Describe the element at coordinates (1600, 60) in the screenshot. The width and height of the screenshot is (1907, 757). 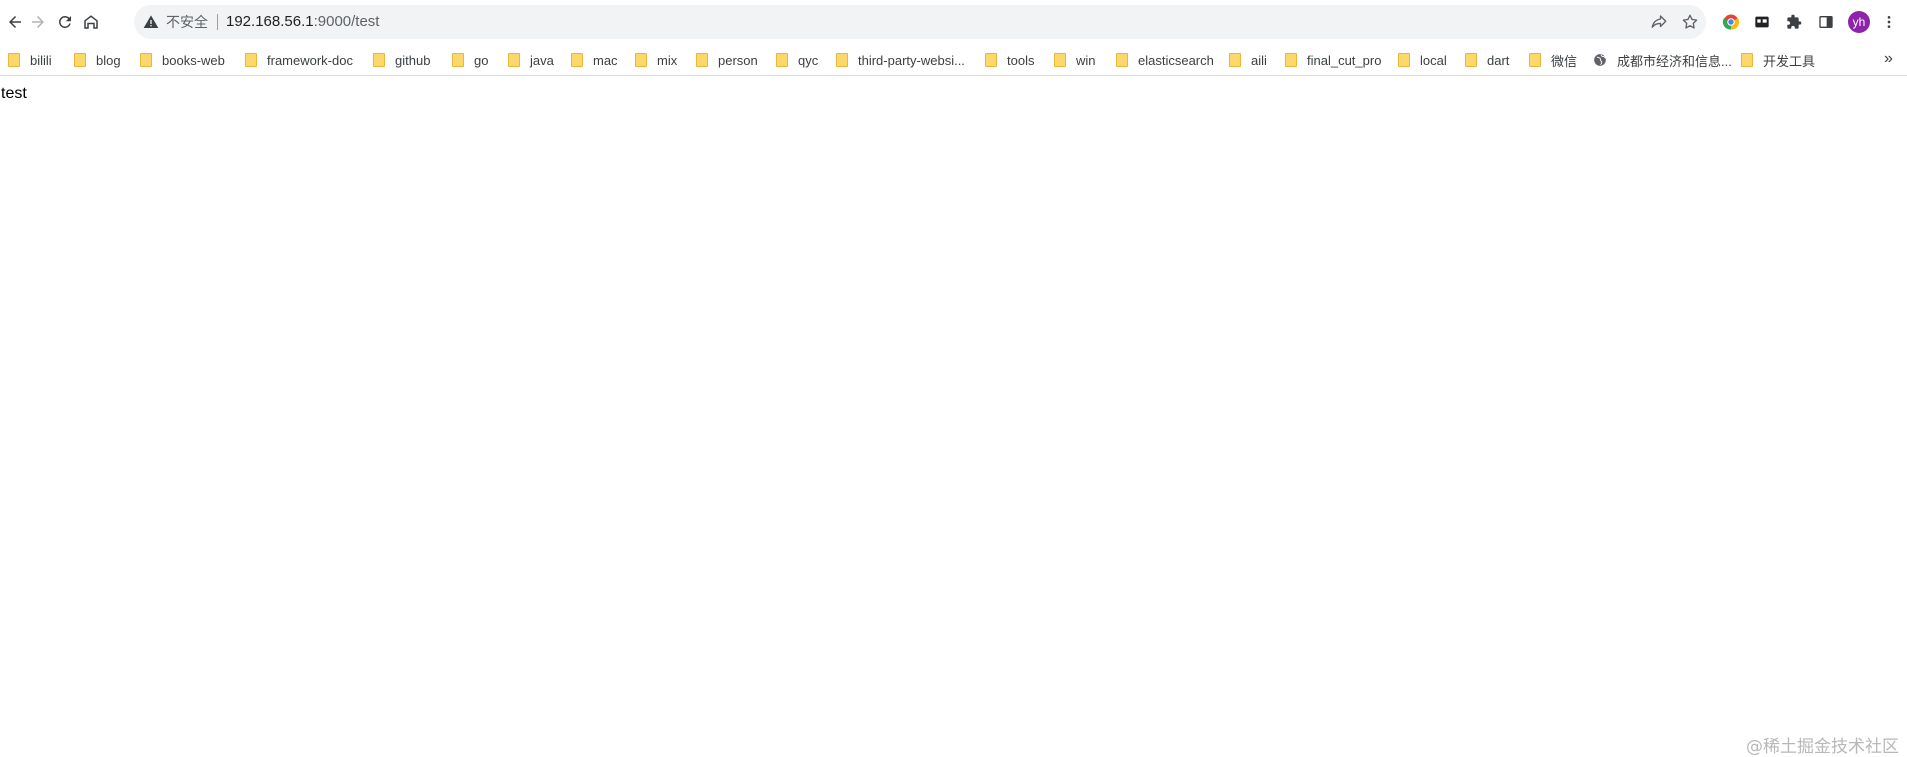
I see `globe-icon` at that location.